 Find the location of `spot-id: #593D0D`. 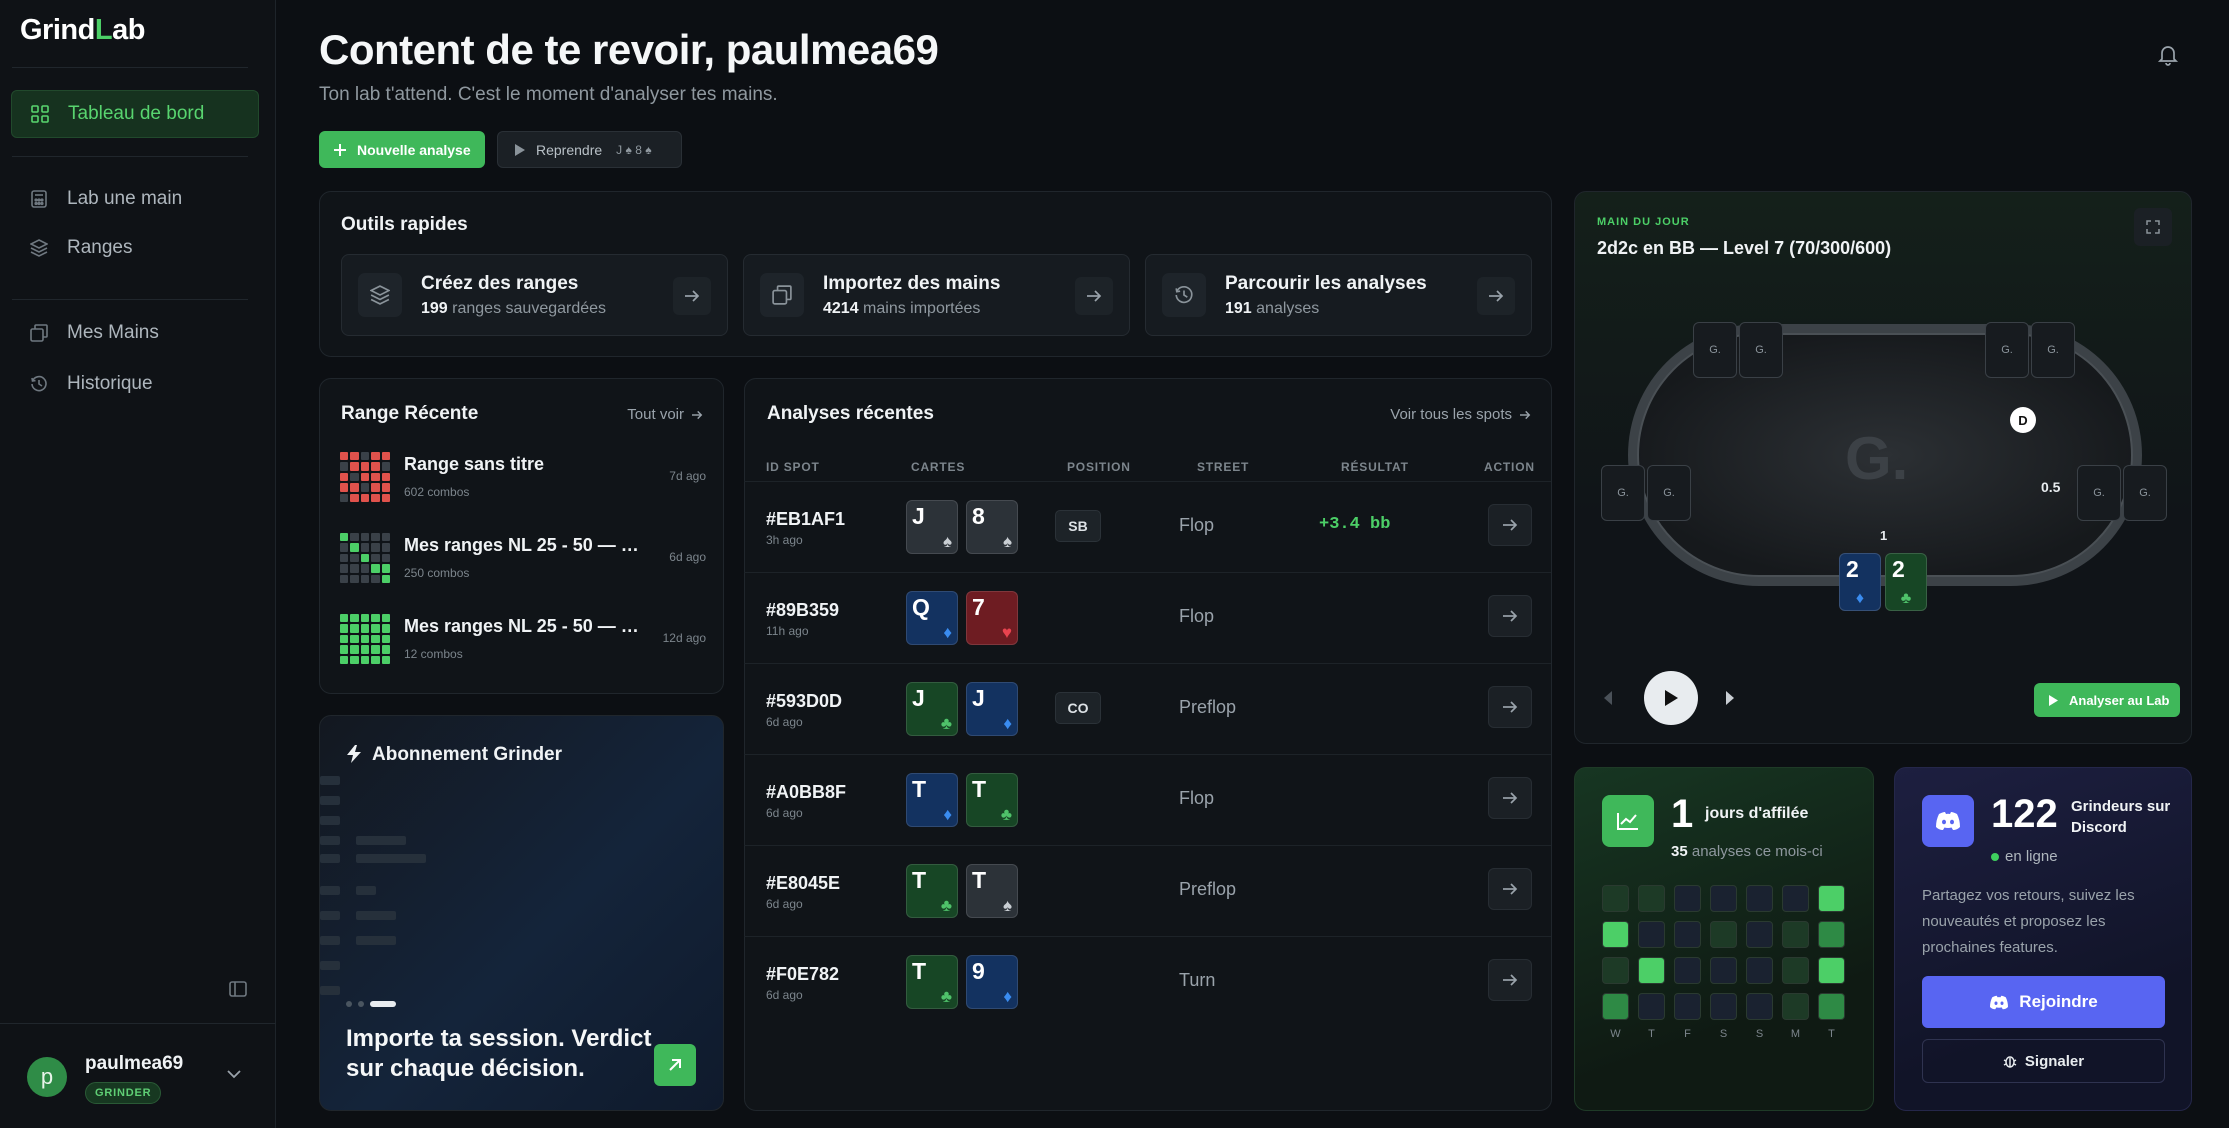

spot-id: #593D0D is located at coordinates (804, 701).